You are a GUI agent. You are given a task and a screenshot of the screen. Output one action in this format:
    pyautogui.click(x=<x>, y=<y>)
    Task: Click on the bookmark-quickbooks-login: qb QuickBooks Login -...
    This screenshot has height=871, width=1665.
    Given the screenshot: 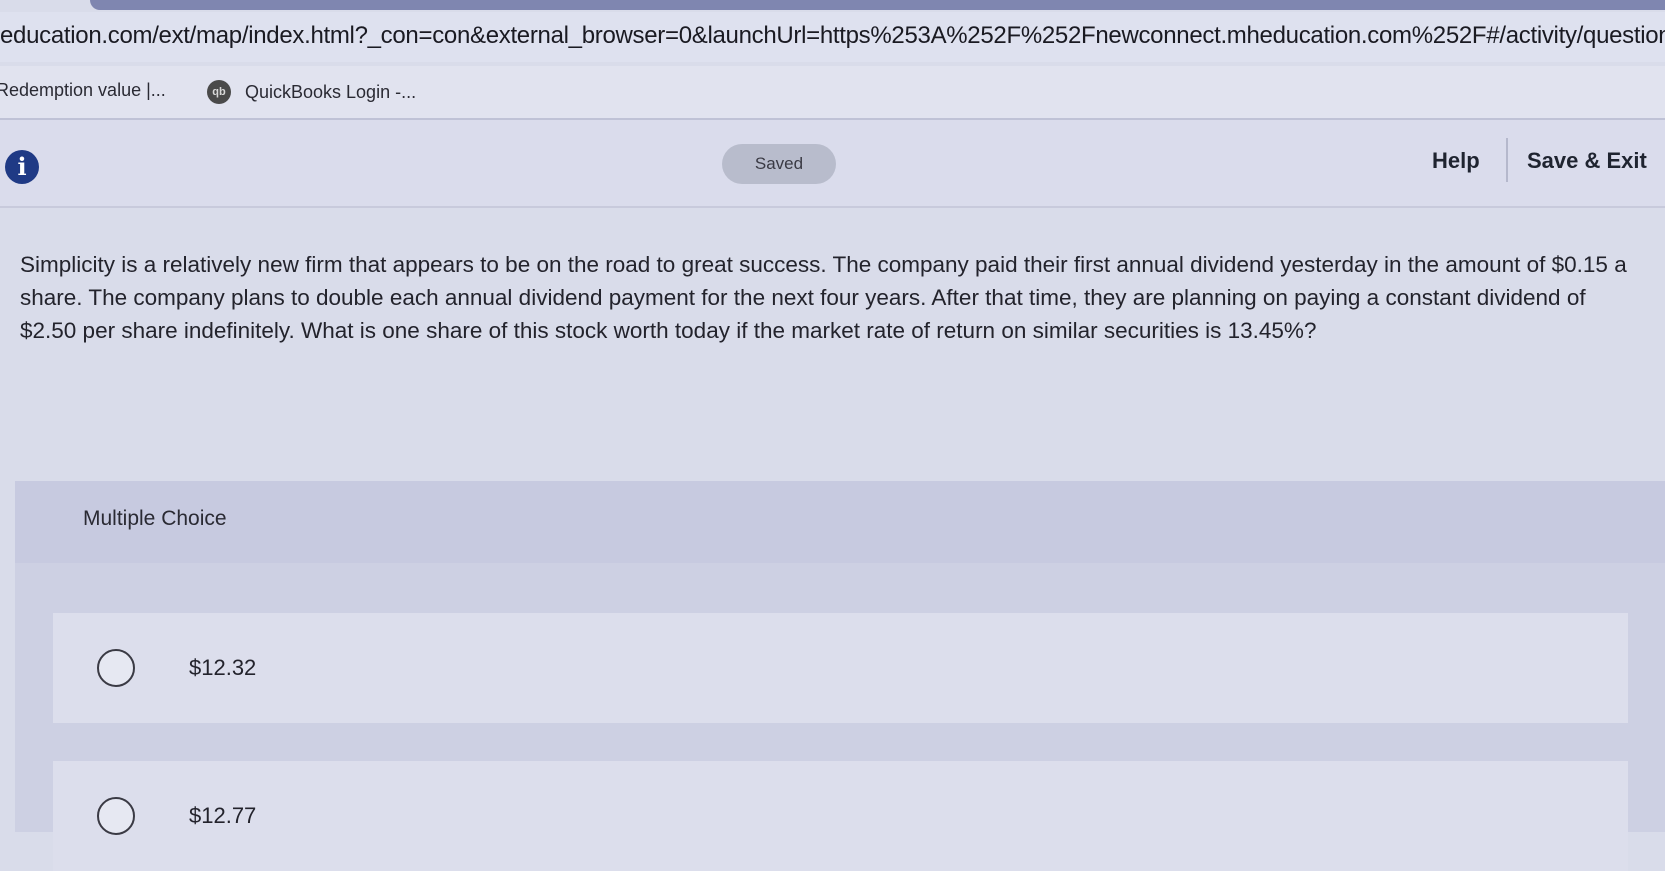 What is the action you would take?
    pyautogui.click(x=311, y=92)
    